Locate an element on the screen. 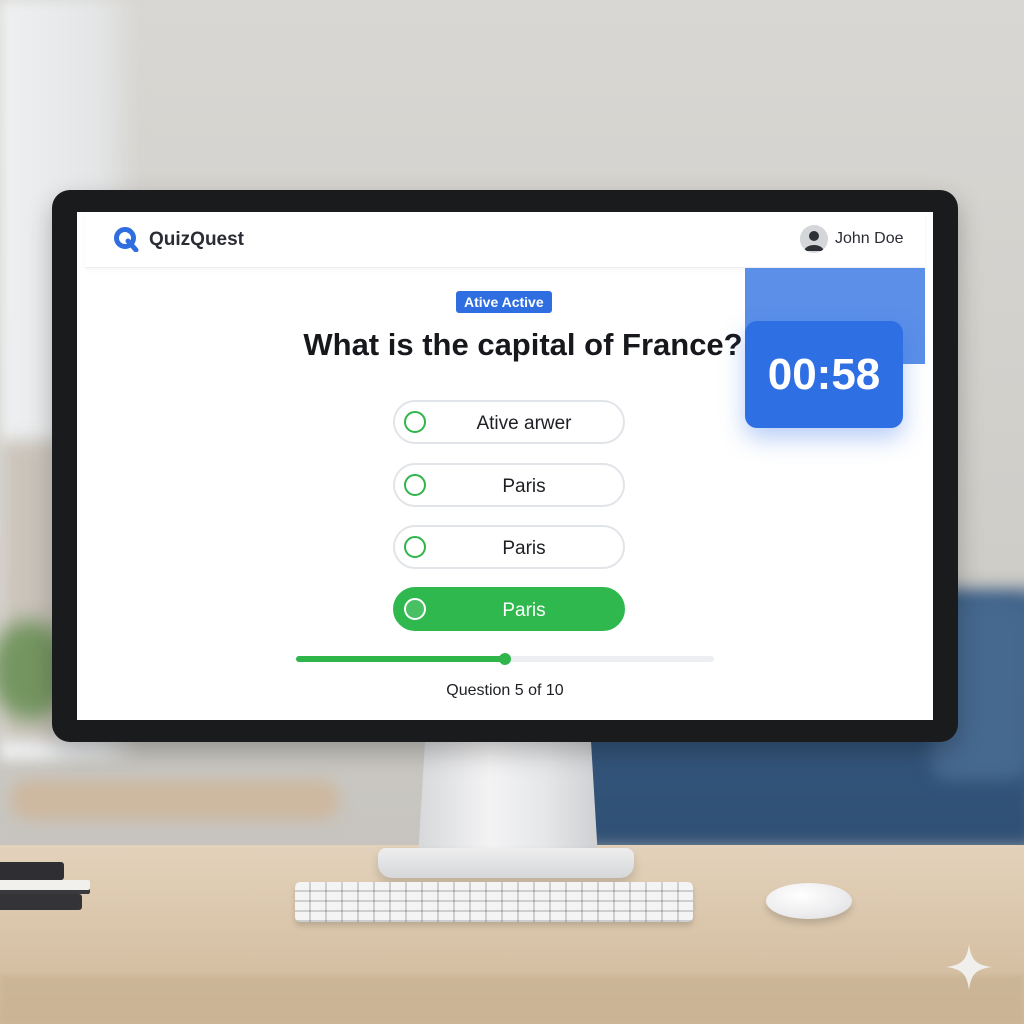  user-name: John Doe is located at coordinates (869, 239).